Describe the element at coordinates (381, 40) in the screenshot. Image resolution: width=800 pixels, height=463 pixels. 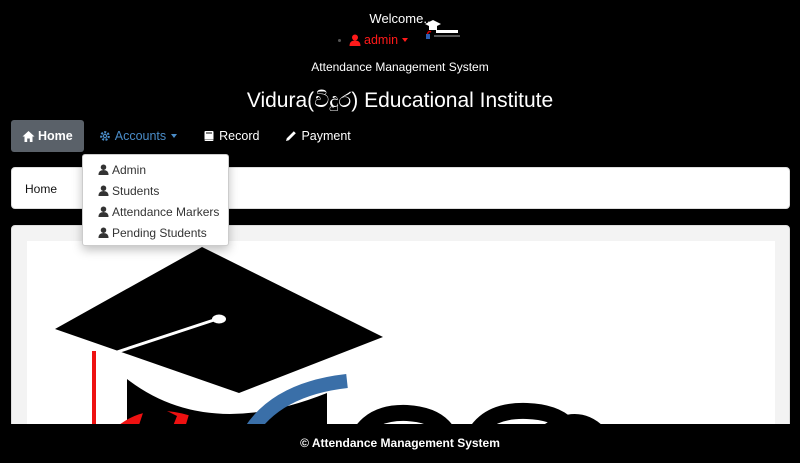
I see `user-name: admin` at that location.